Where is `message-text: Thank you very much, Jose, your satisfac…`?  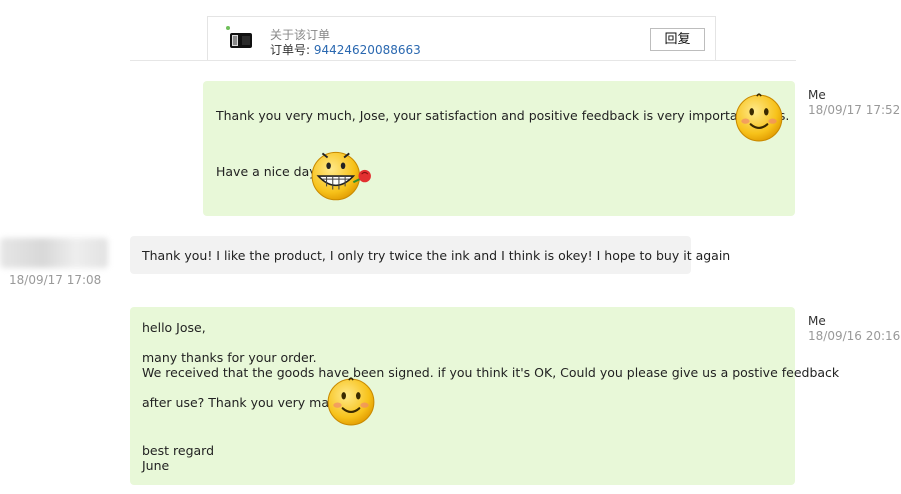 message-text: Thank you very much, Jose, your satisfac… is located at coordinates (503, 115).